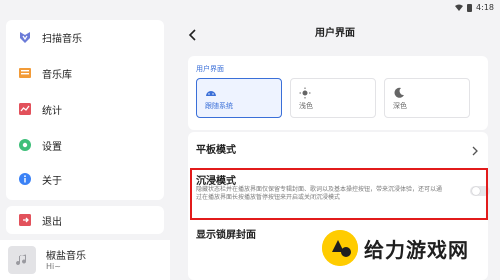 The width and height of the screenshot is (500, 280). Describe the element at coordinates (239, 98) in the screenshot. I see `theme-option-system: 跟随系统` at that location.